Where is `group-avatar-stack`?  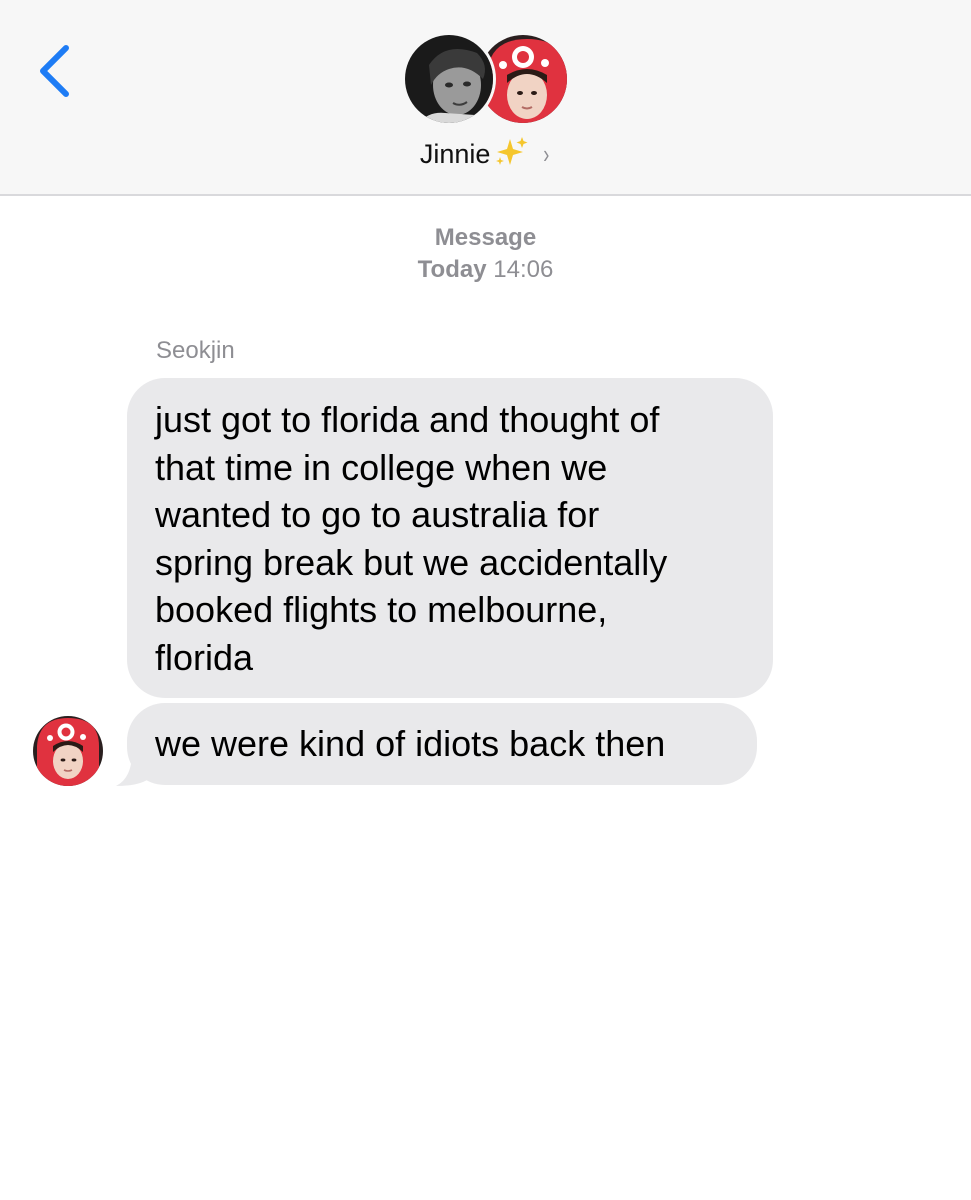
group-avatar-stack is located at coordinates (486, 80).